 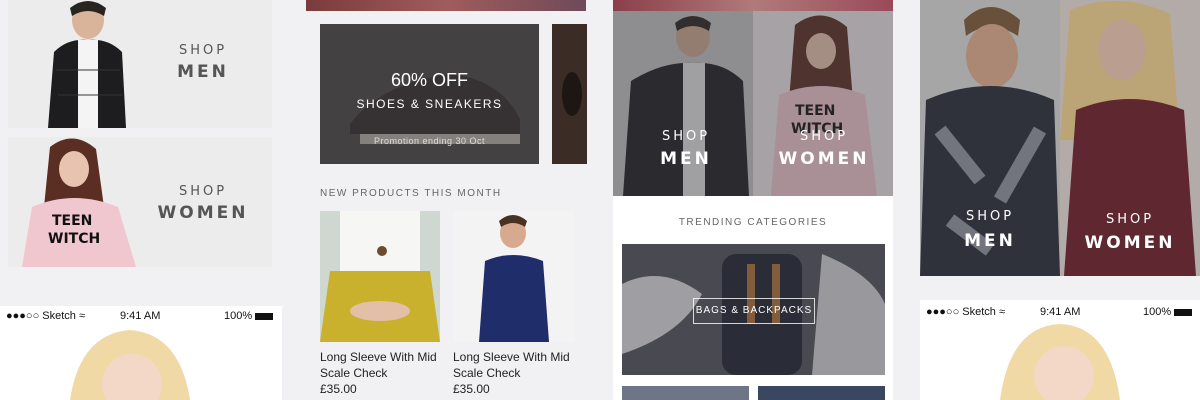 What do you see at coordinates (429, 104) in the screenshot?
I see `promo-subtitle: SHOES & SNEAKERS` at bounding box center [429, 104].